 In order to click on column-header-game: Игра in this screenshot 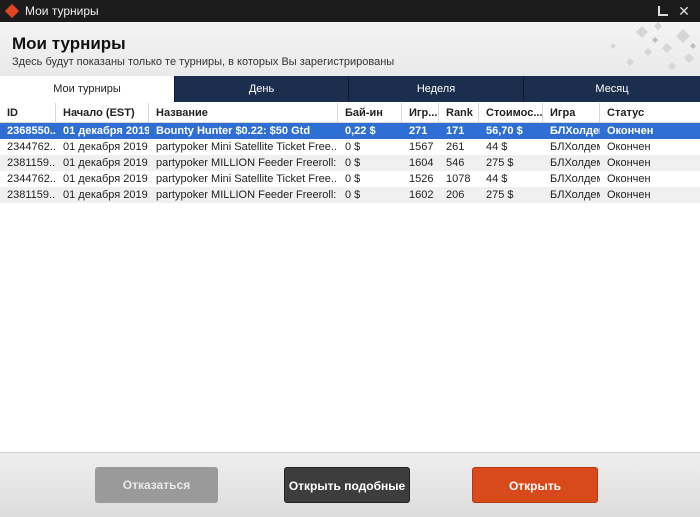, I will do `click(571, 112)`.